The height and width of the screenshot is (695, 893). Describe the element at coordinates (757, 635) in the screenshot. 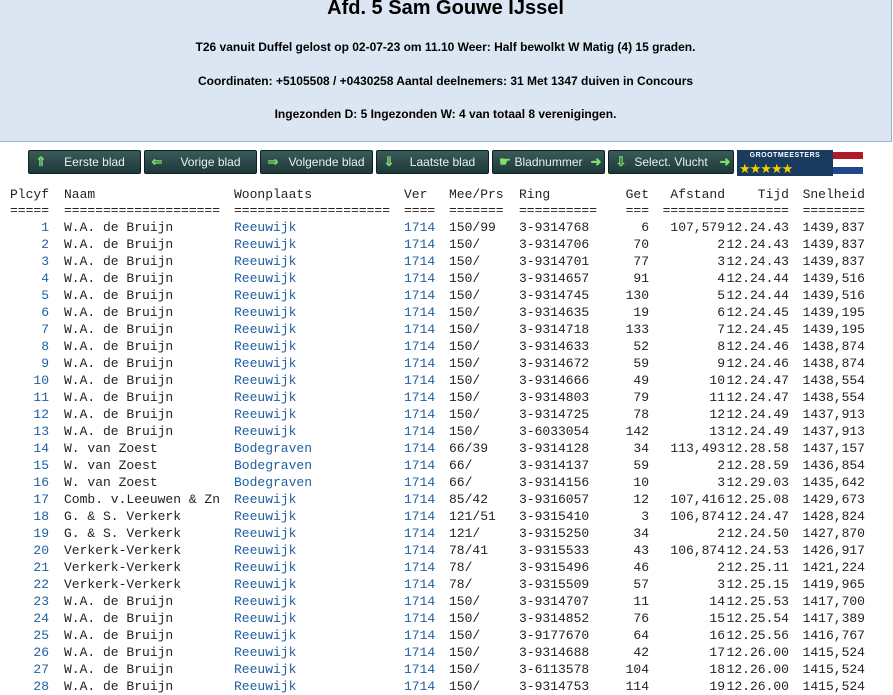

I see `cell-time: 12.25.56` at that location.